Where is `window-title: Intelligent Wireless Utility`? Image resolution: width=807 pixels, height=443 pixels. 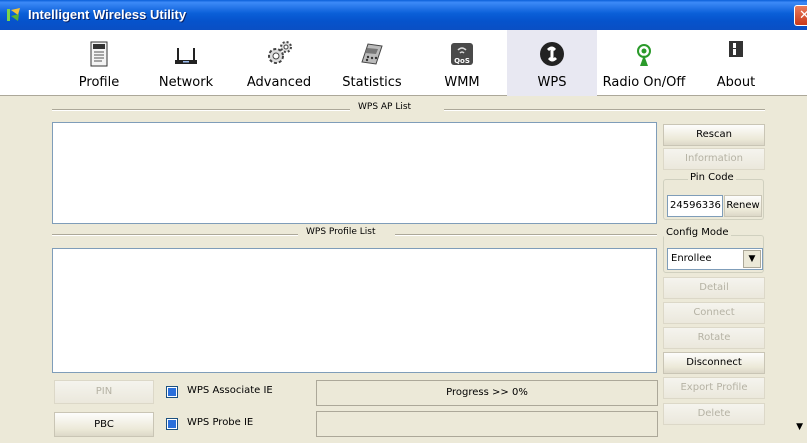 window-title: Intelligent Wireless Utility is located at coordinates (107, 14).